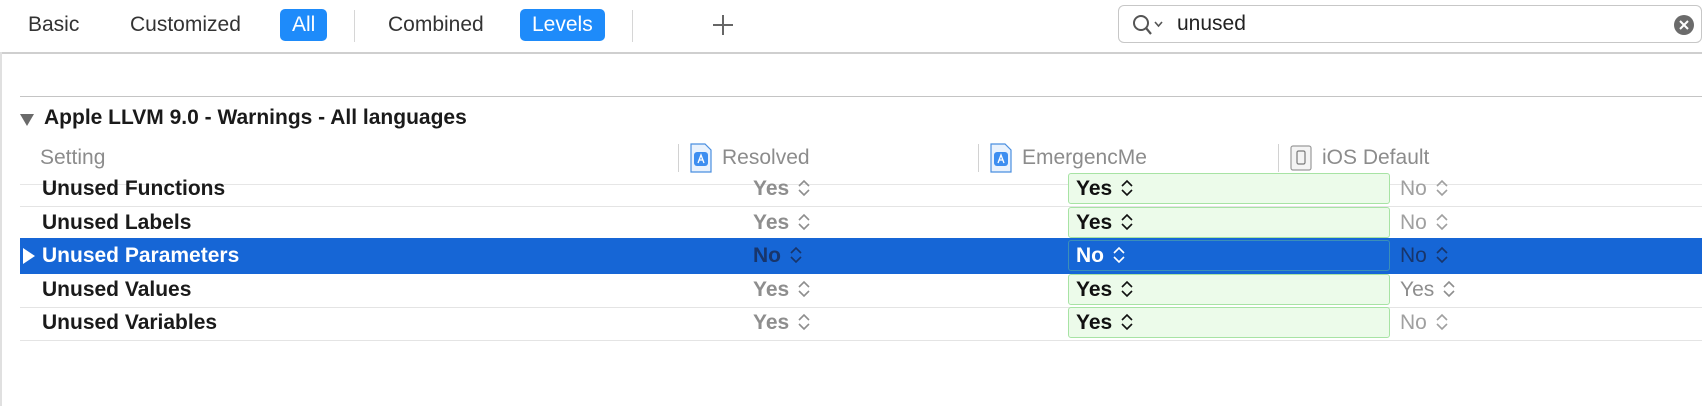 The image size is (1702, 406). What do you see at coordinates (27, 120) in the screenshot?
I see `disclosure-triangle-down-icon` at bounding box center [27, 120].